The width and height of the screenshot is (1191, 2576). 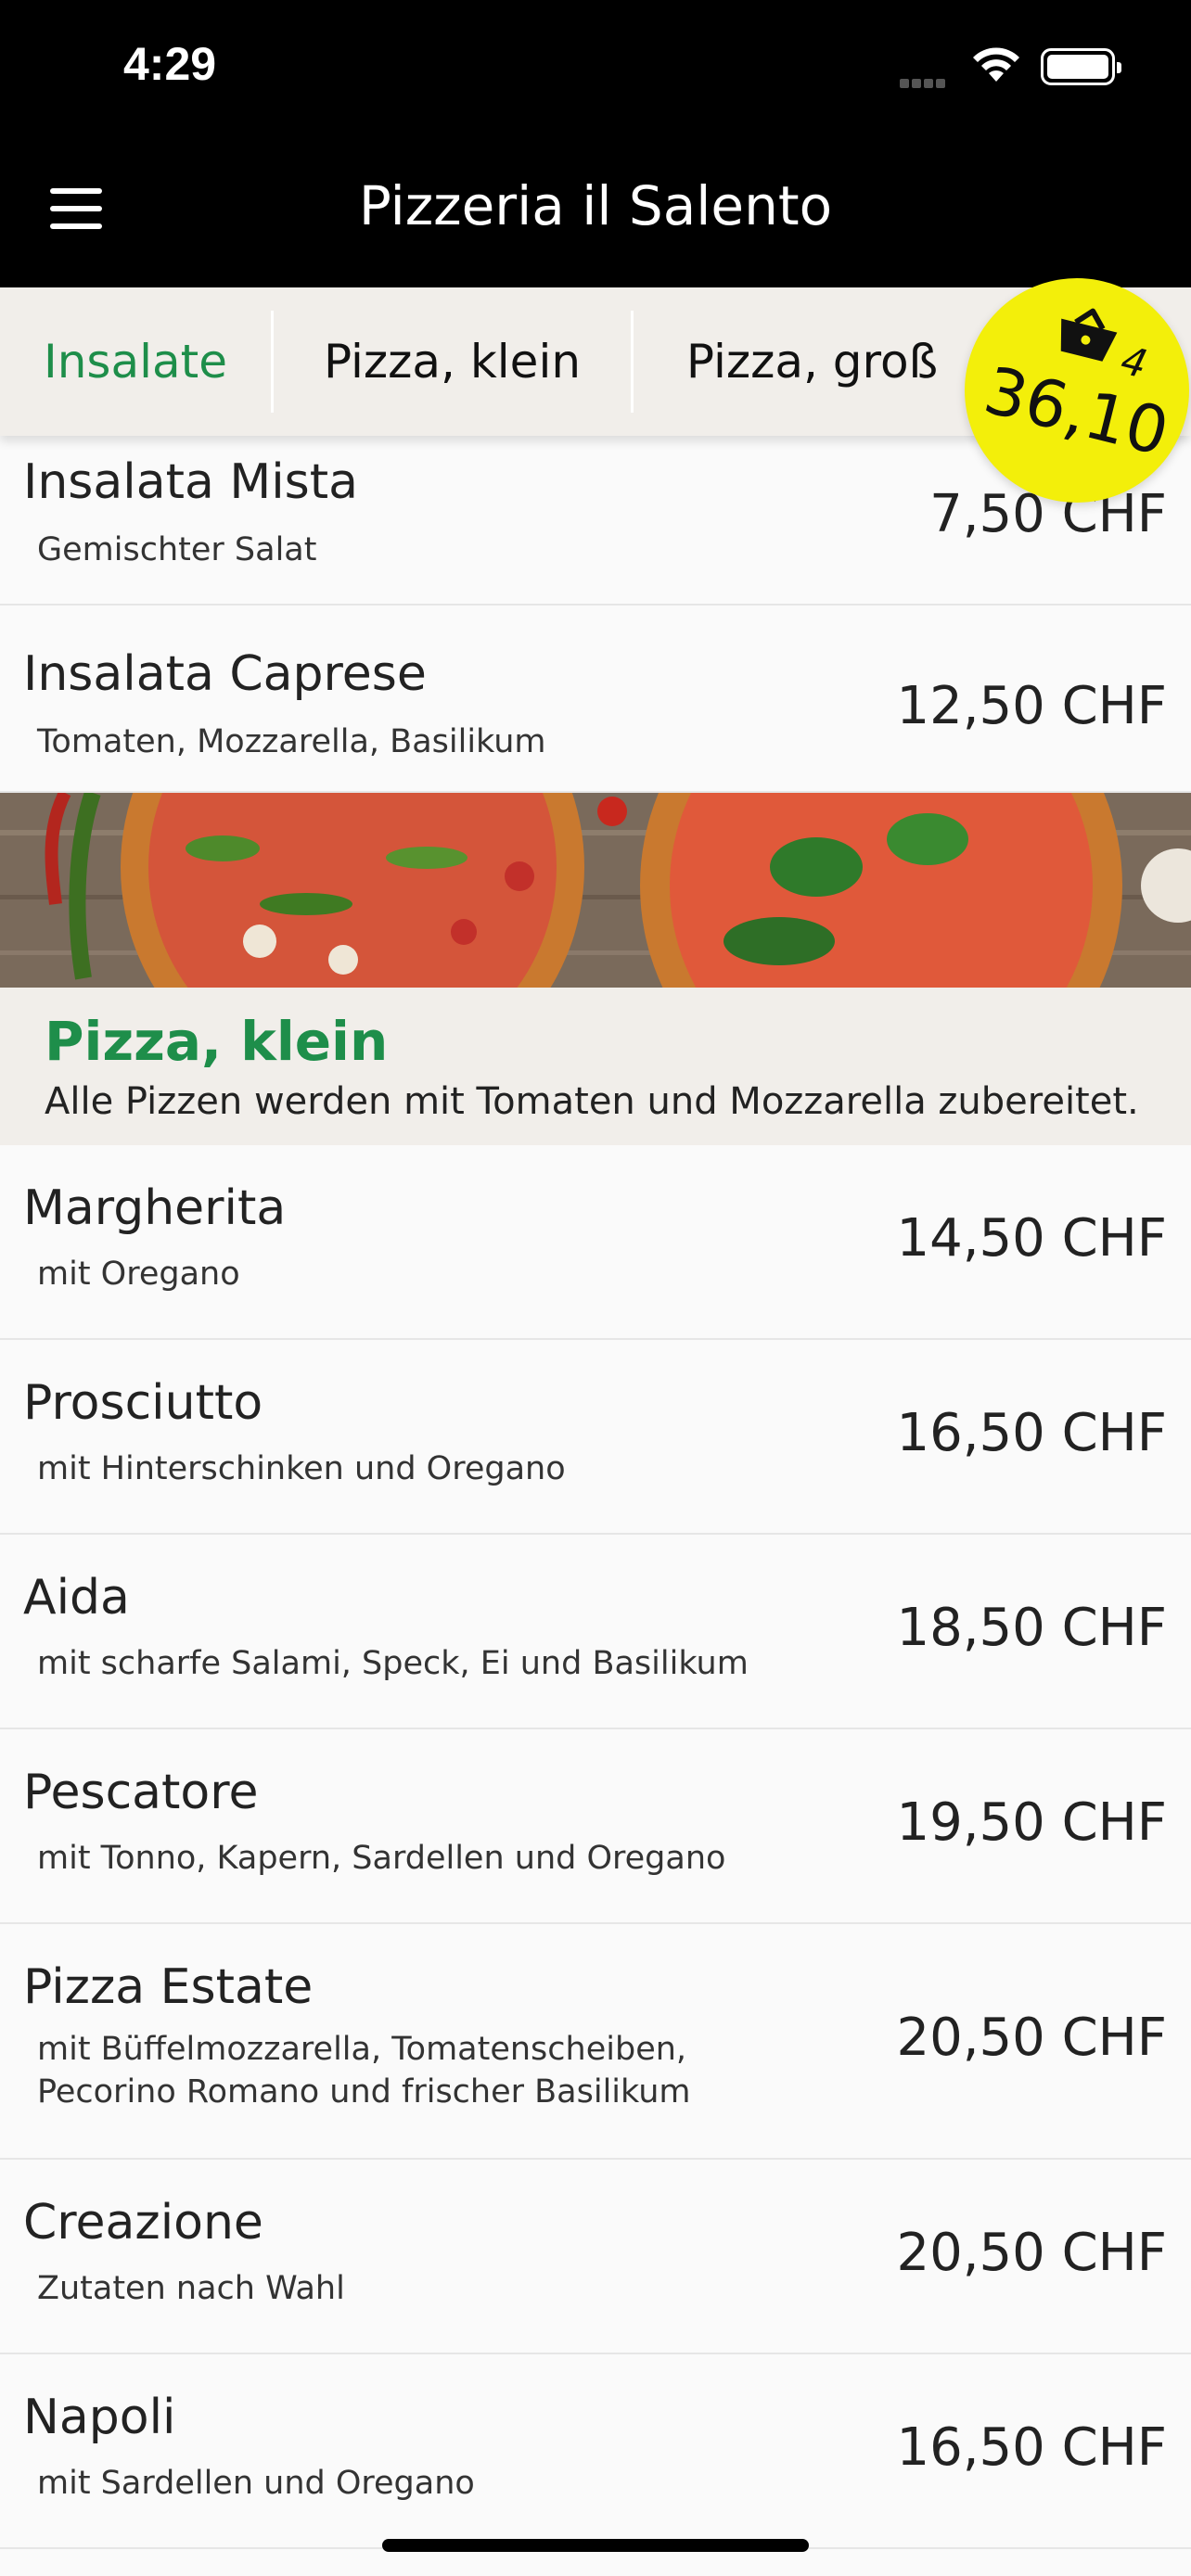 What do you see at coordinates (1032, 1628) in the screenshot?
I see `item-price: 18,50 CHF` at bounding box center [1032, 1628].